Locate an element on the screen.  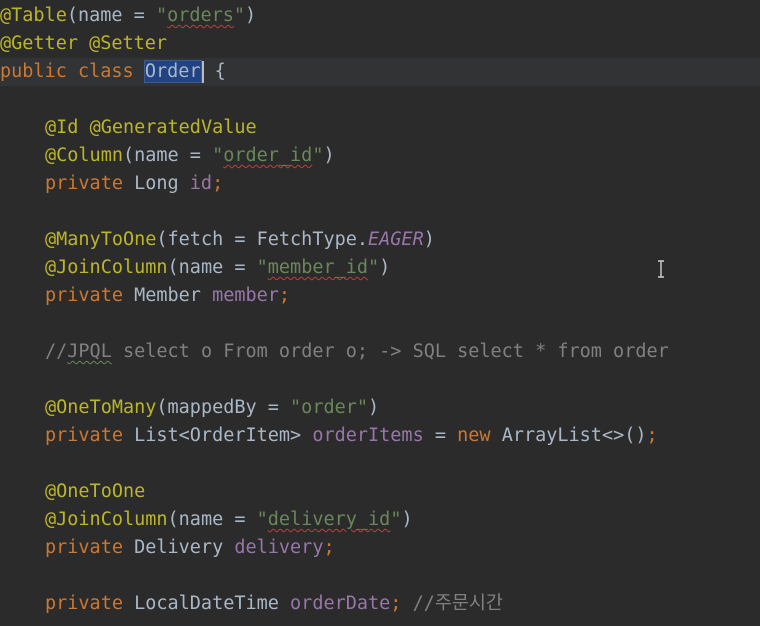
code-token: @GeneratedValue is located at coordinates (173, 127).